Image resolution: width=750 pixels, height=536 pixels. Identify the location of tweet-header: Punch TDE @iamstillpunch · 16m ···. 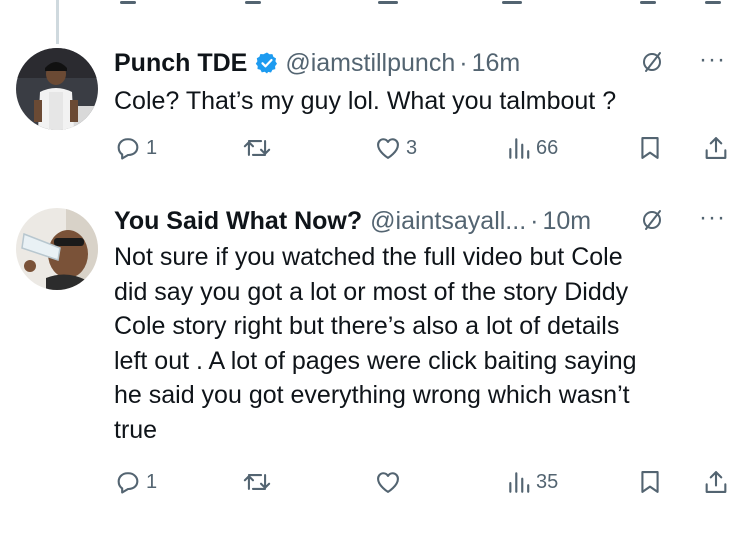
(423, 63).